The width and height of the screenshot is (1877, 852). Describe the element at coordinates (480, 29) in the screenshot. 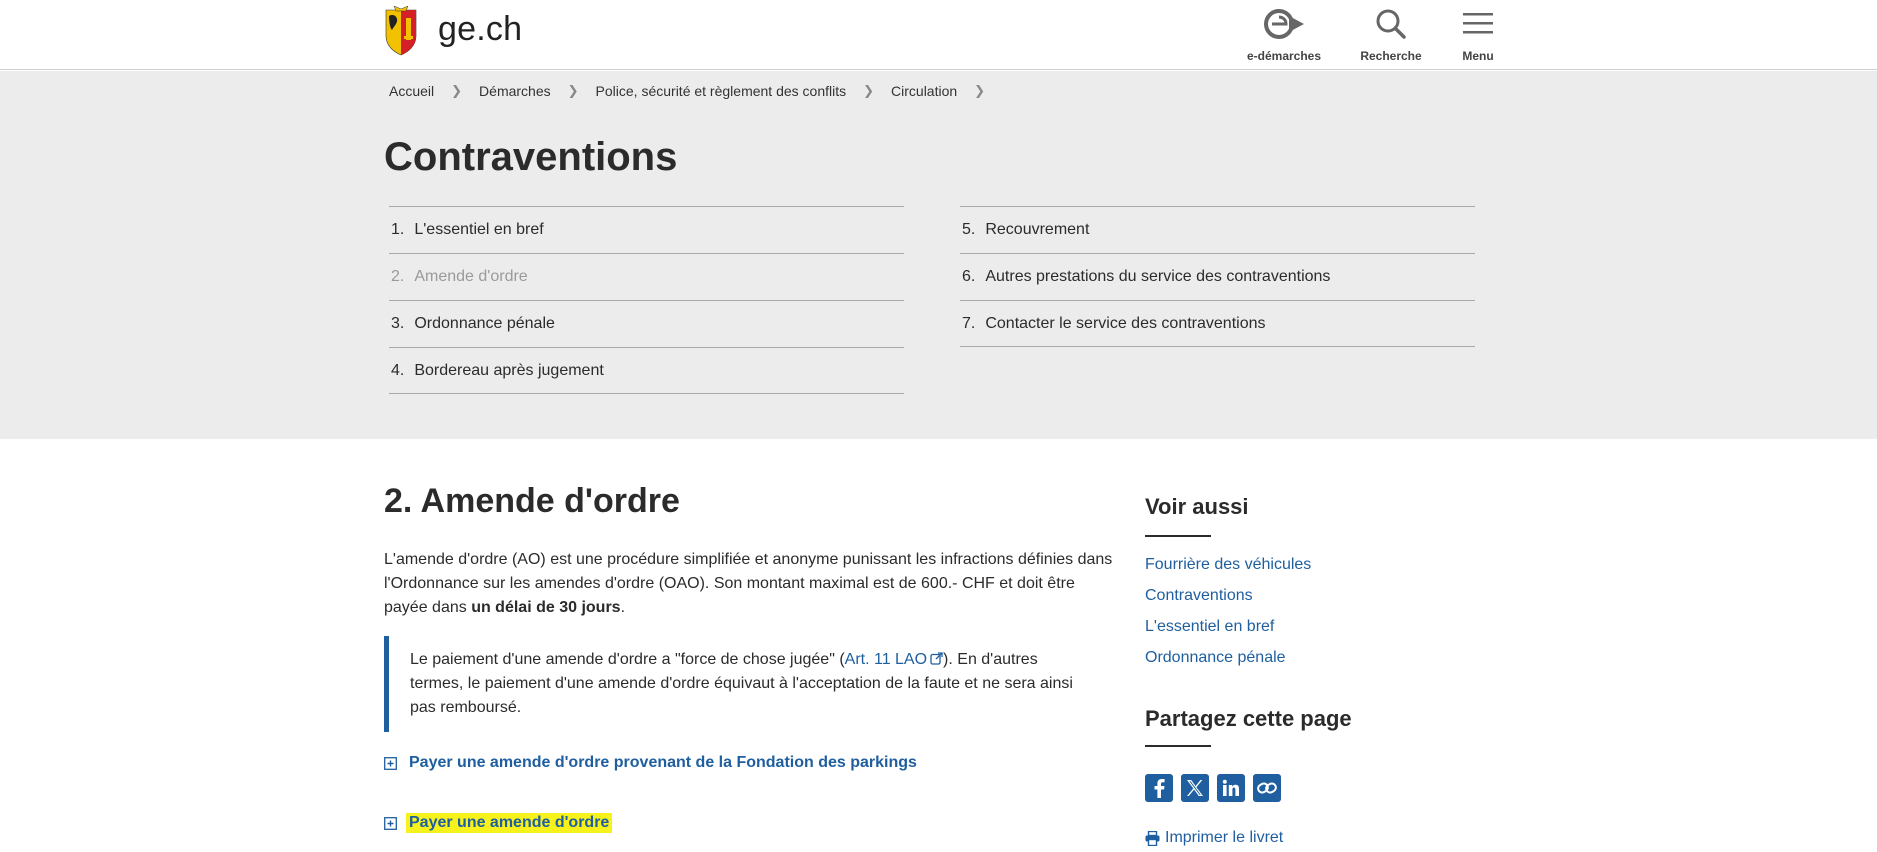

I see `site-name: ge.ch` at that location.